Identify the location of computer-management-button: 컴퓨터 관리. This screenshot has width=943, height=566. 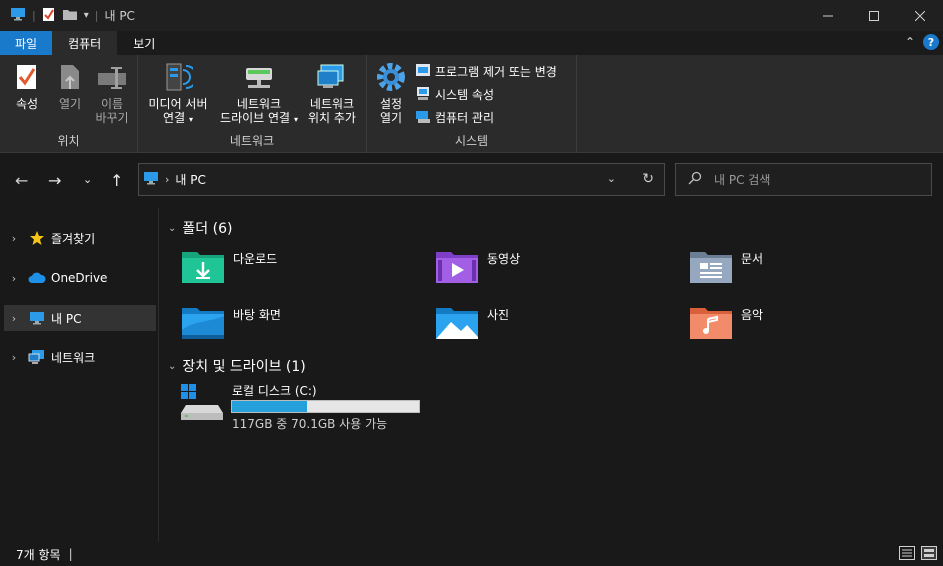
(454, 117).